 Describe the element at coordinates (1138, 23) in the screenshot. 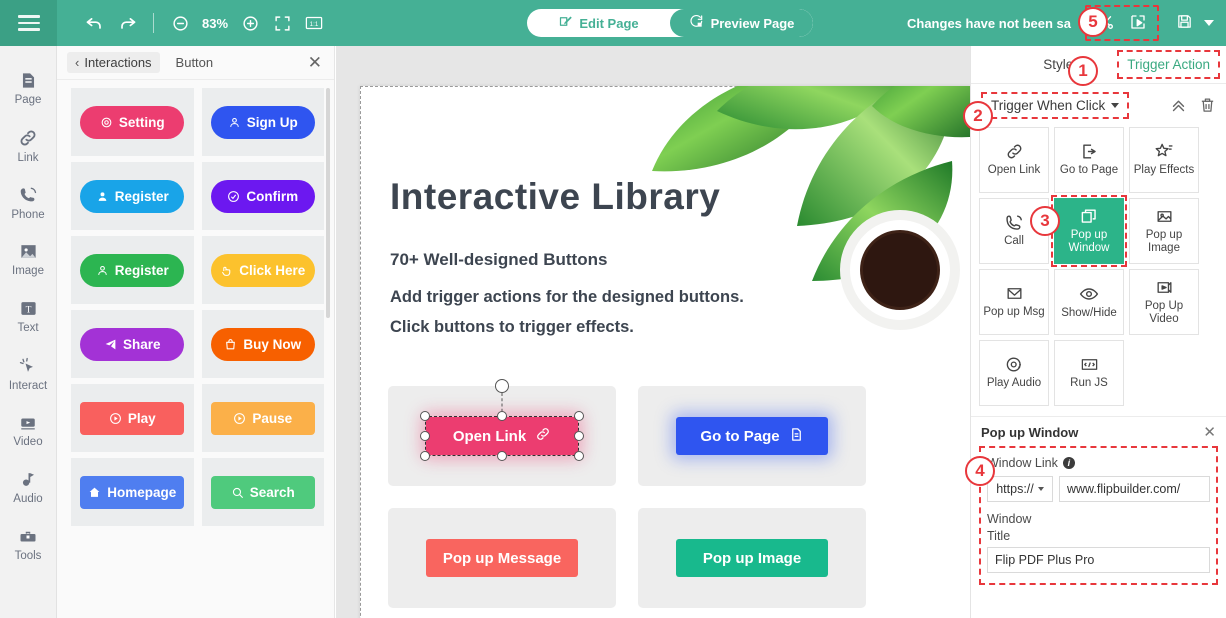

I see `publish-button` at that location.